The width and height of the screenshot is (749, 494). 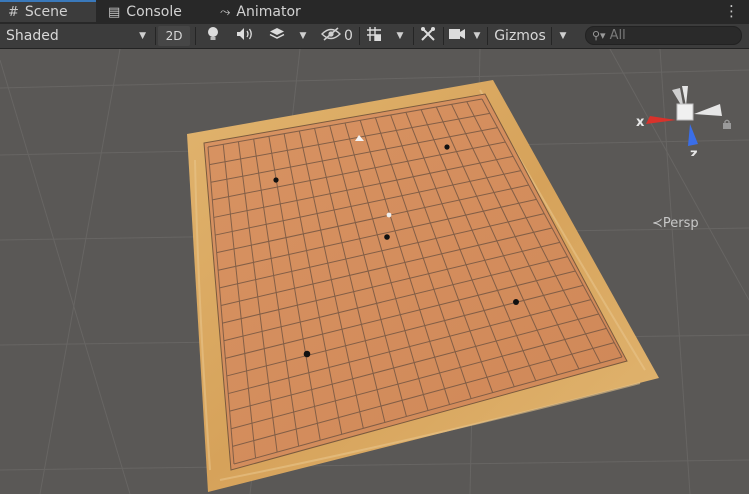 I want to click on axis-z-cone-icon, so click(x=693, y=135).